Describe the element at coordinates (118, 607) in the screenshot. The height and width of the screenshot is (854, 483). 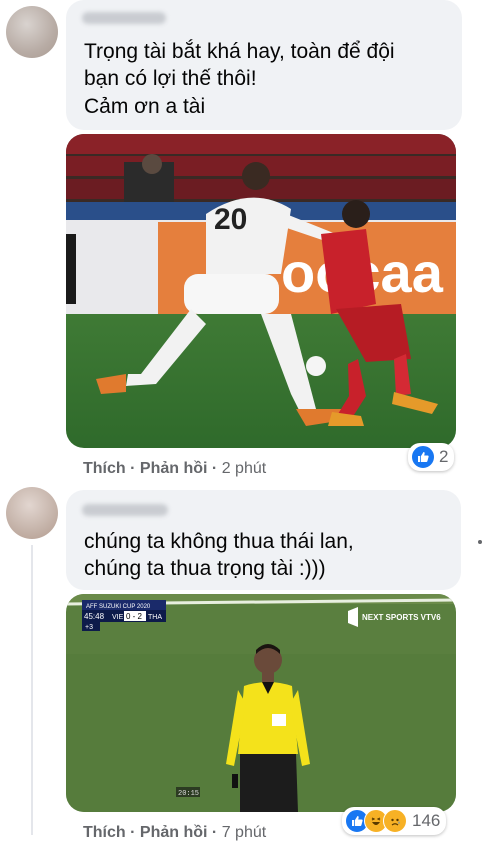
I see `tournament-name: AFF SUZUKI CUP 2020` at that location.